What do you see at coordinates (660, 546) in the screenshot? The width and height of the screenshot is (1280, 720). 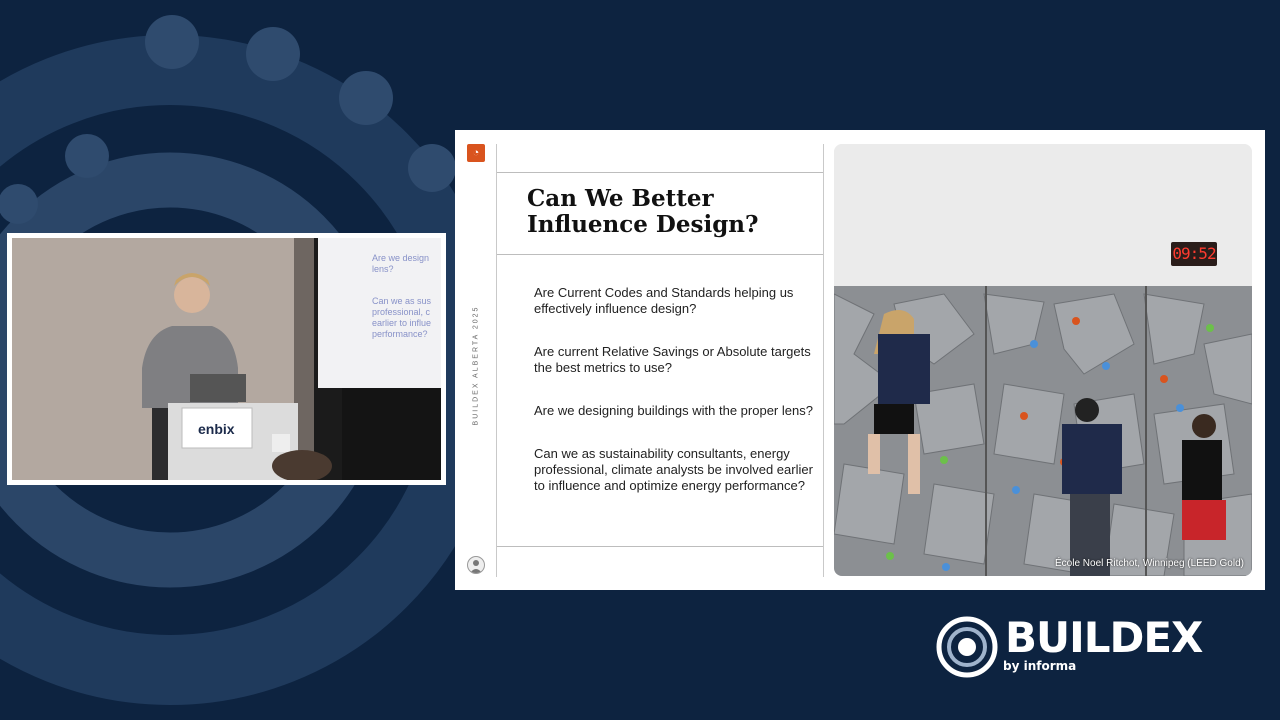 I see `slide-rule-bottom` at bounding box center [660, 546].